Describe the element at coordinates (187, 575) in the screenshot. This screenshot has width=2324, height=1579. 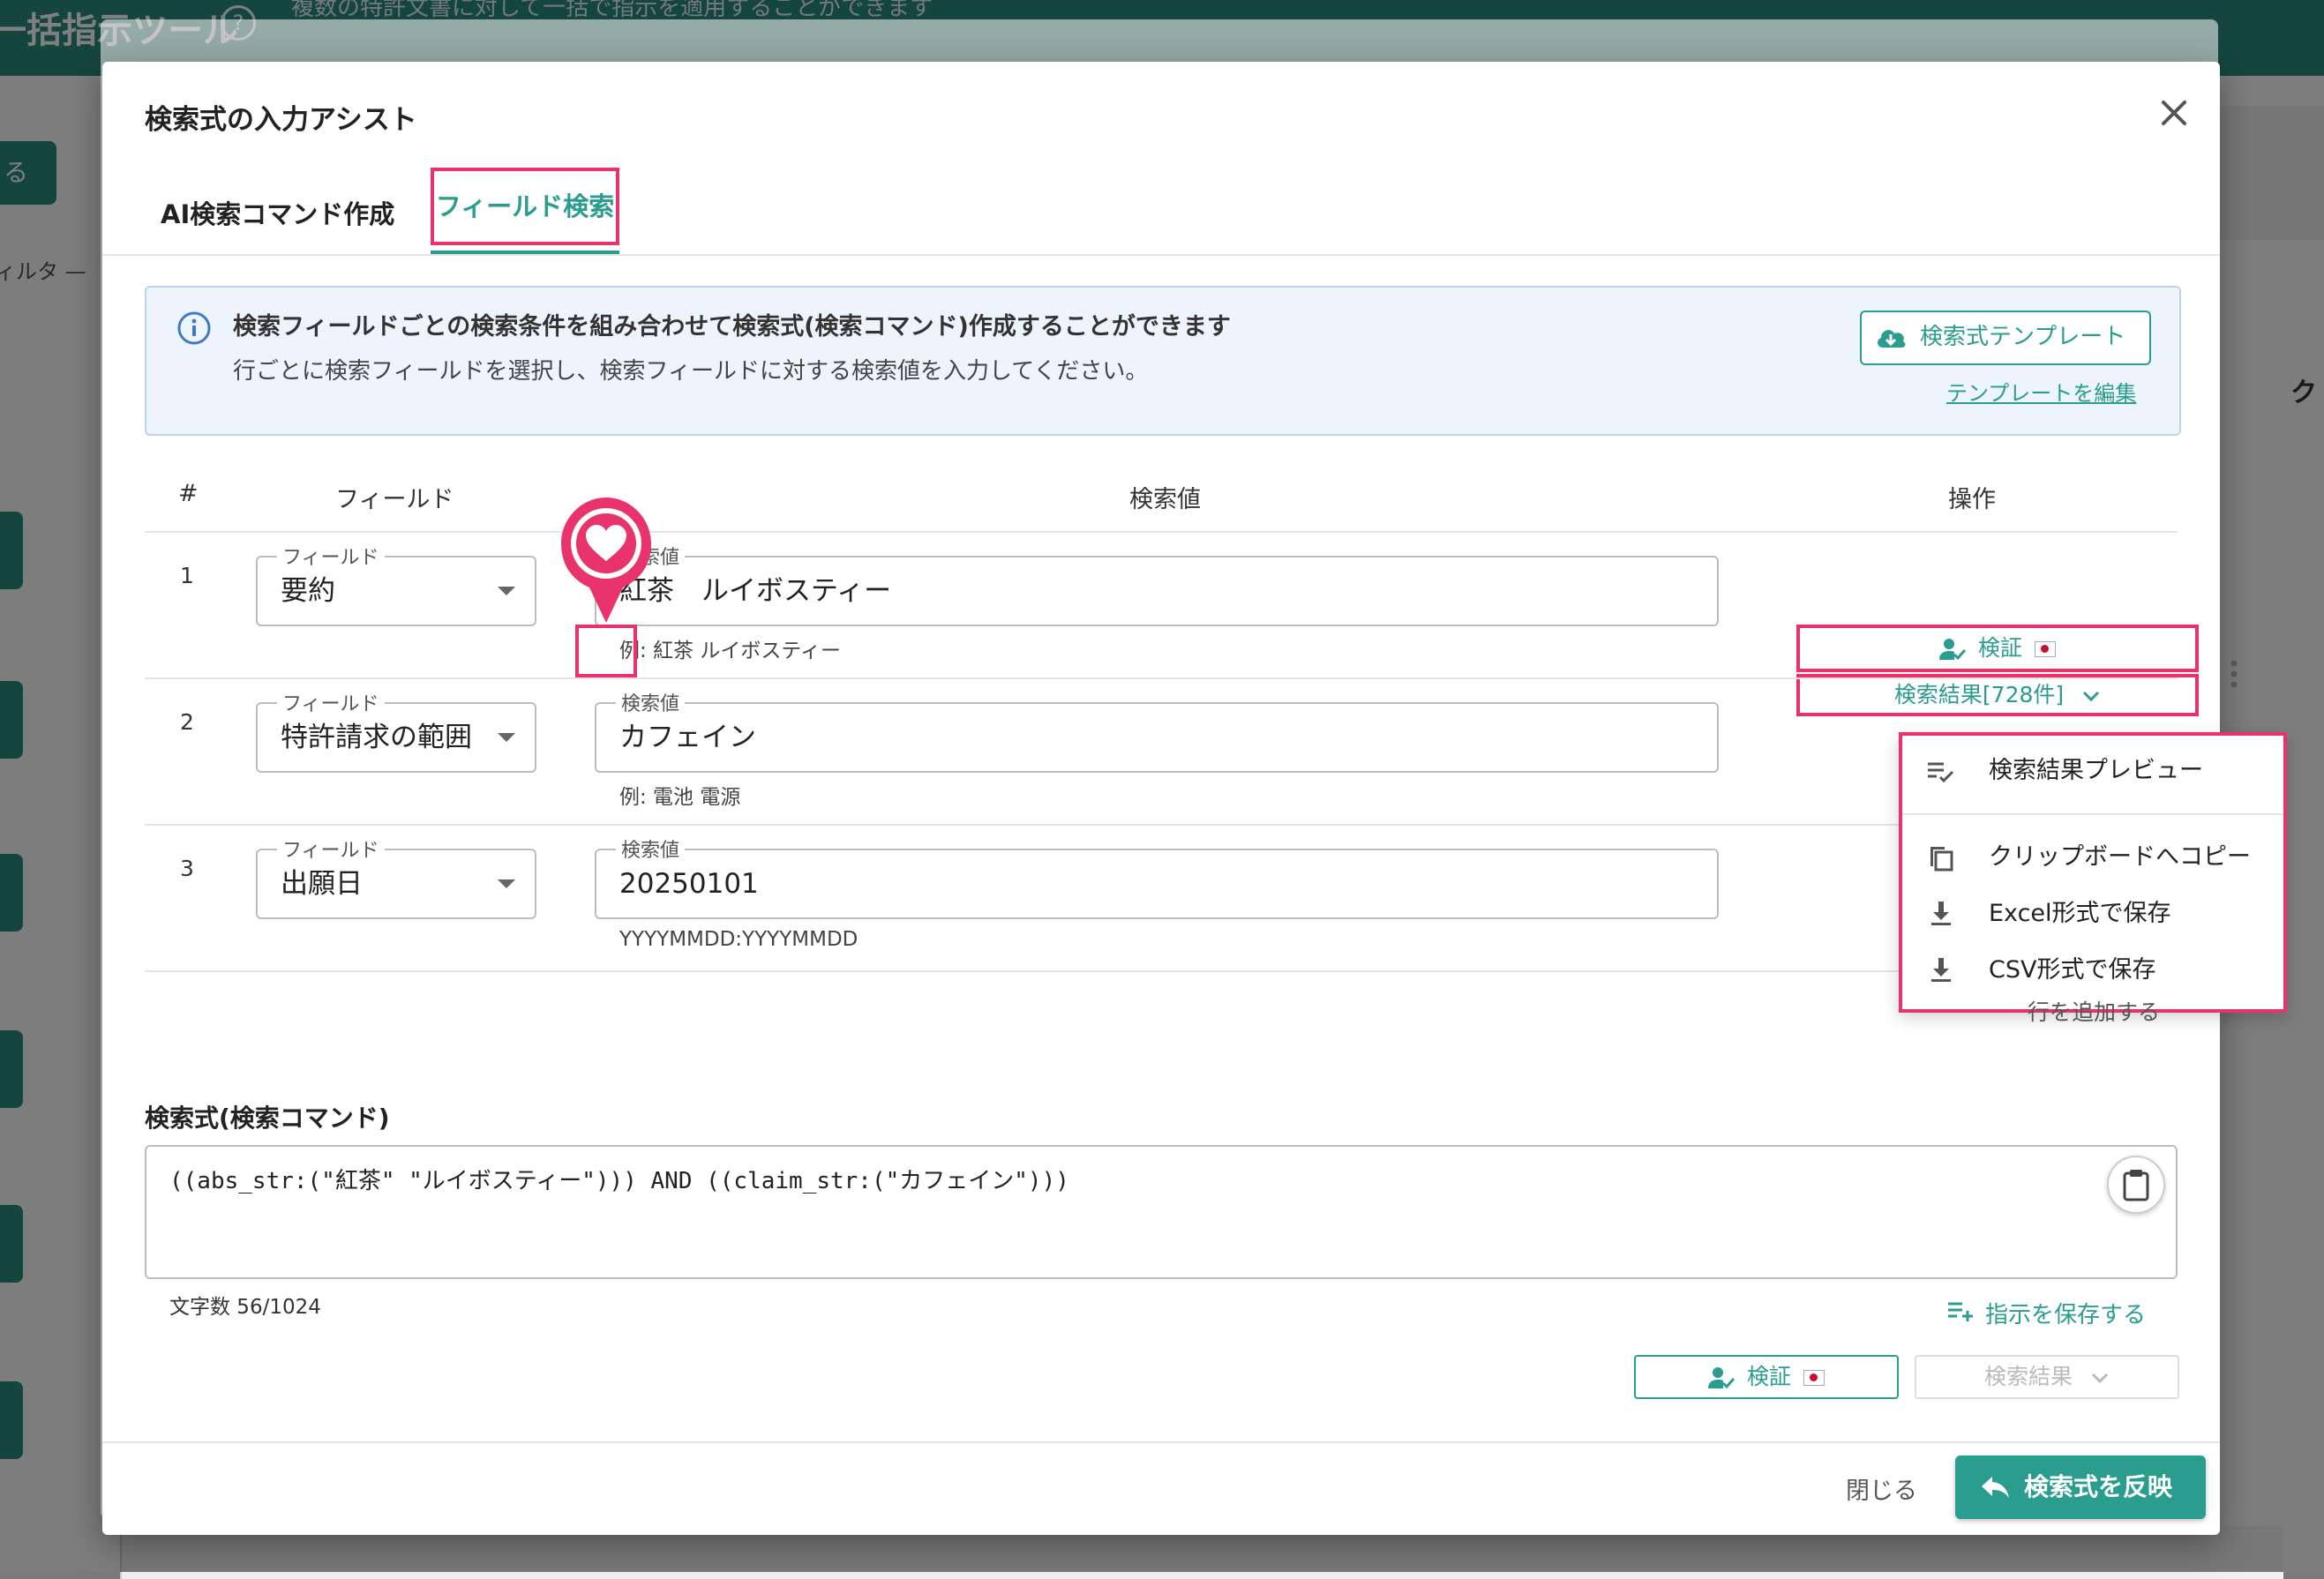
I see `row-number: 1` at that location.